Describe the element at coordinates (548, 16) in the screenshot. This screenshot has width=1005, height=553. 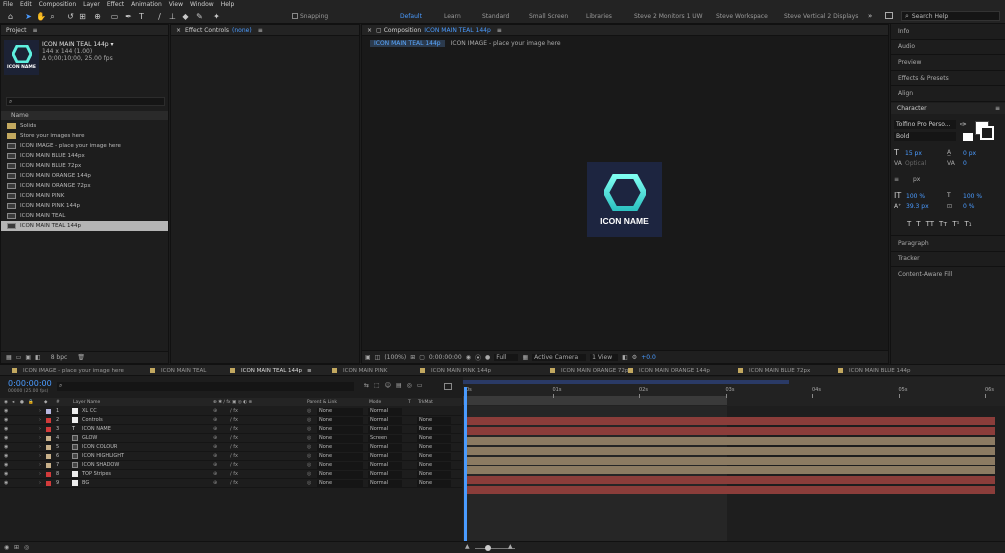
I see `workspace-4: Small Screen` at that location.